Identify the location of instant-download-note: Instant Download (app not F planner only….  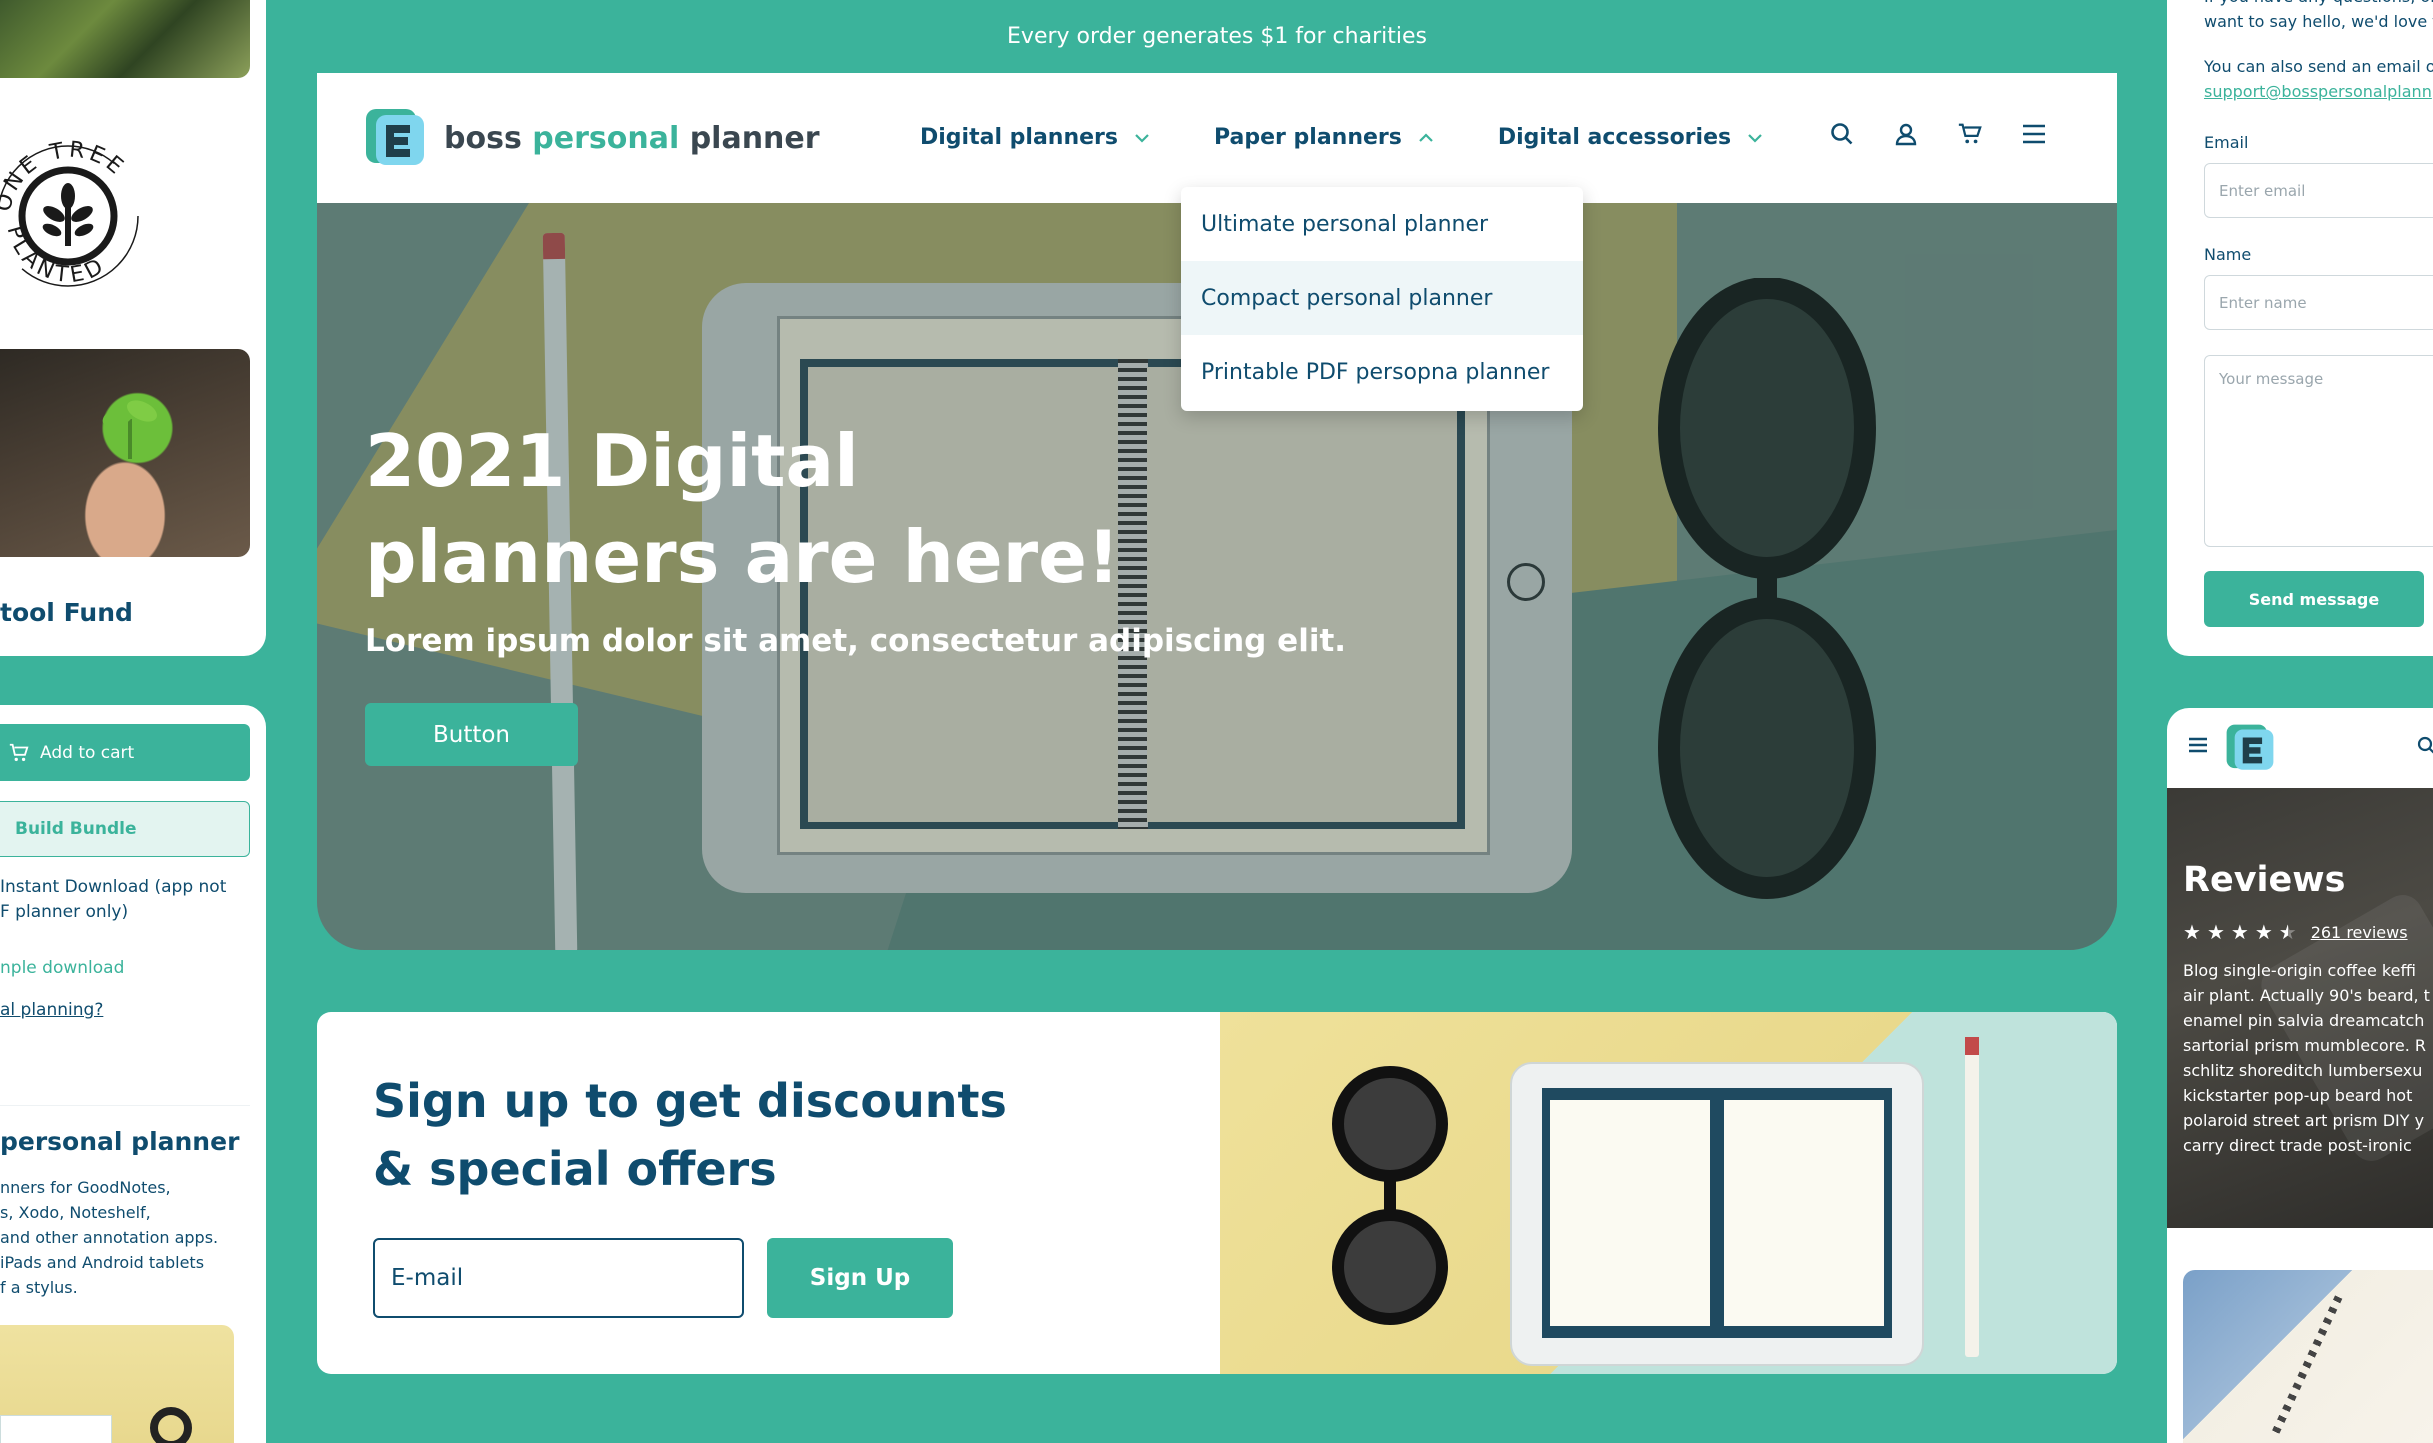
(113, 900).